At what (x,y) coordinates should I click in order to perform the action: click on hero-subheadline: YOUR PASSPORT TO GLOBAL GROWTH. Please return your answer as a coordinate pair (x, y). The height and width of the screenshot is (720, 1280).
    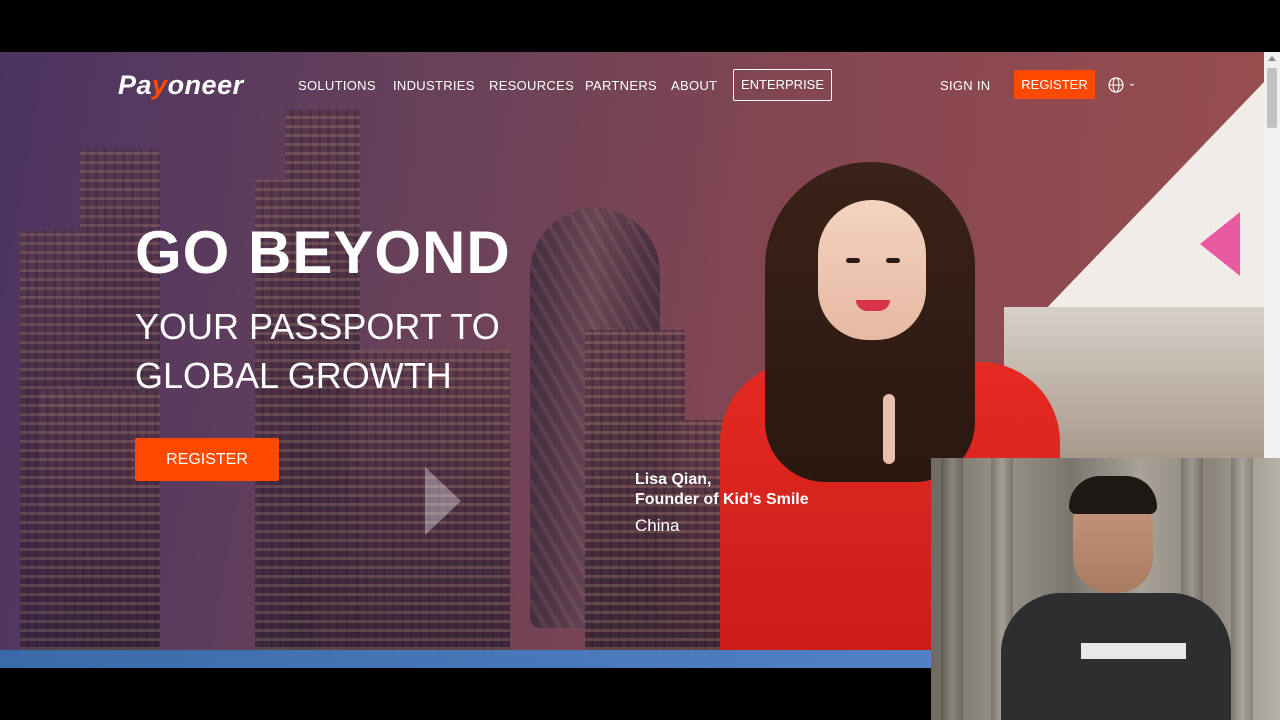
    Looking at the image, I should click on (317, 351).